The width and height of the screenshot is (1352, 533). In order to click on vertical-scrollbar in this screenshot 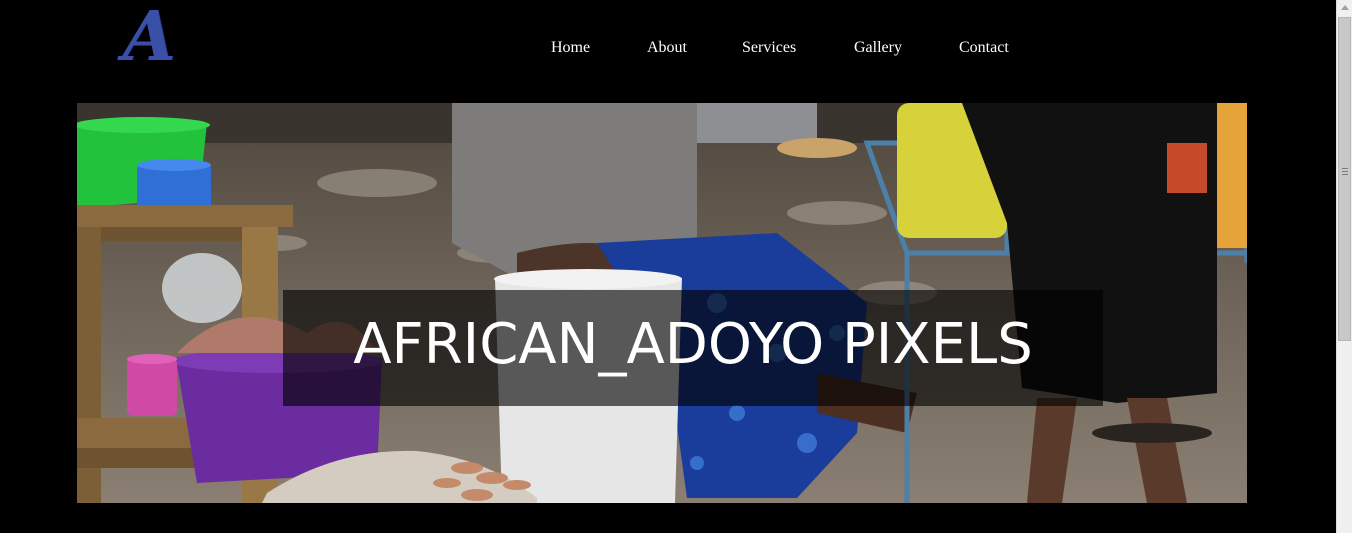, I will do `click(1344, 266)`.